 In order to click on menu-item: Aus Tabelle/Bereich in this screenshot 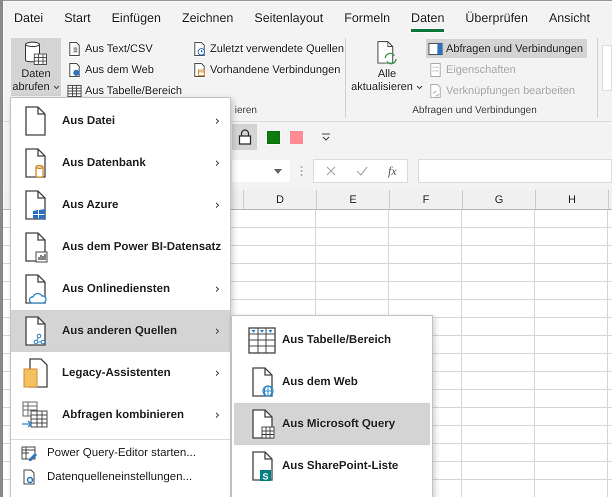, I will do `click(332, 340)`.